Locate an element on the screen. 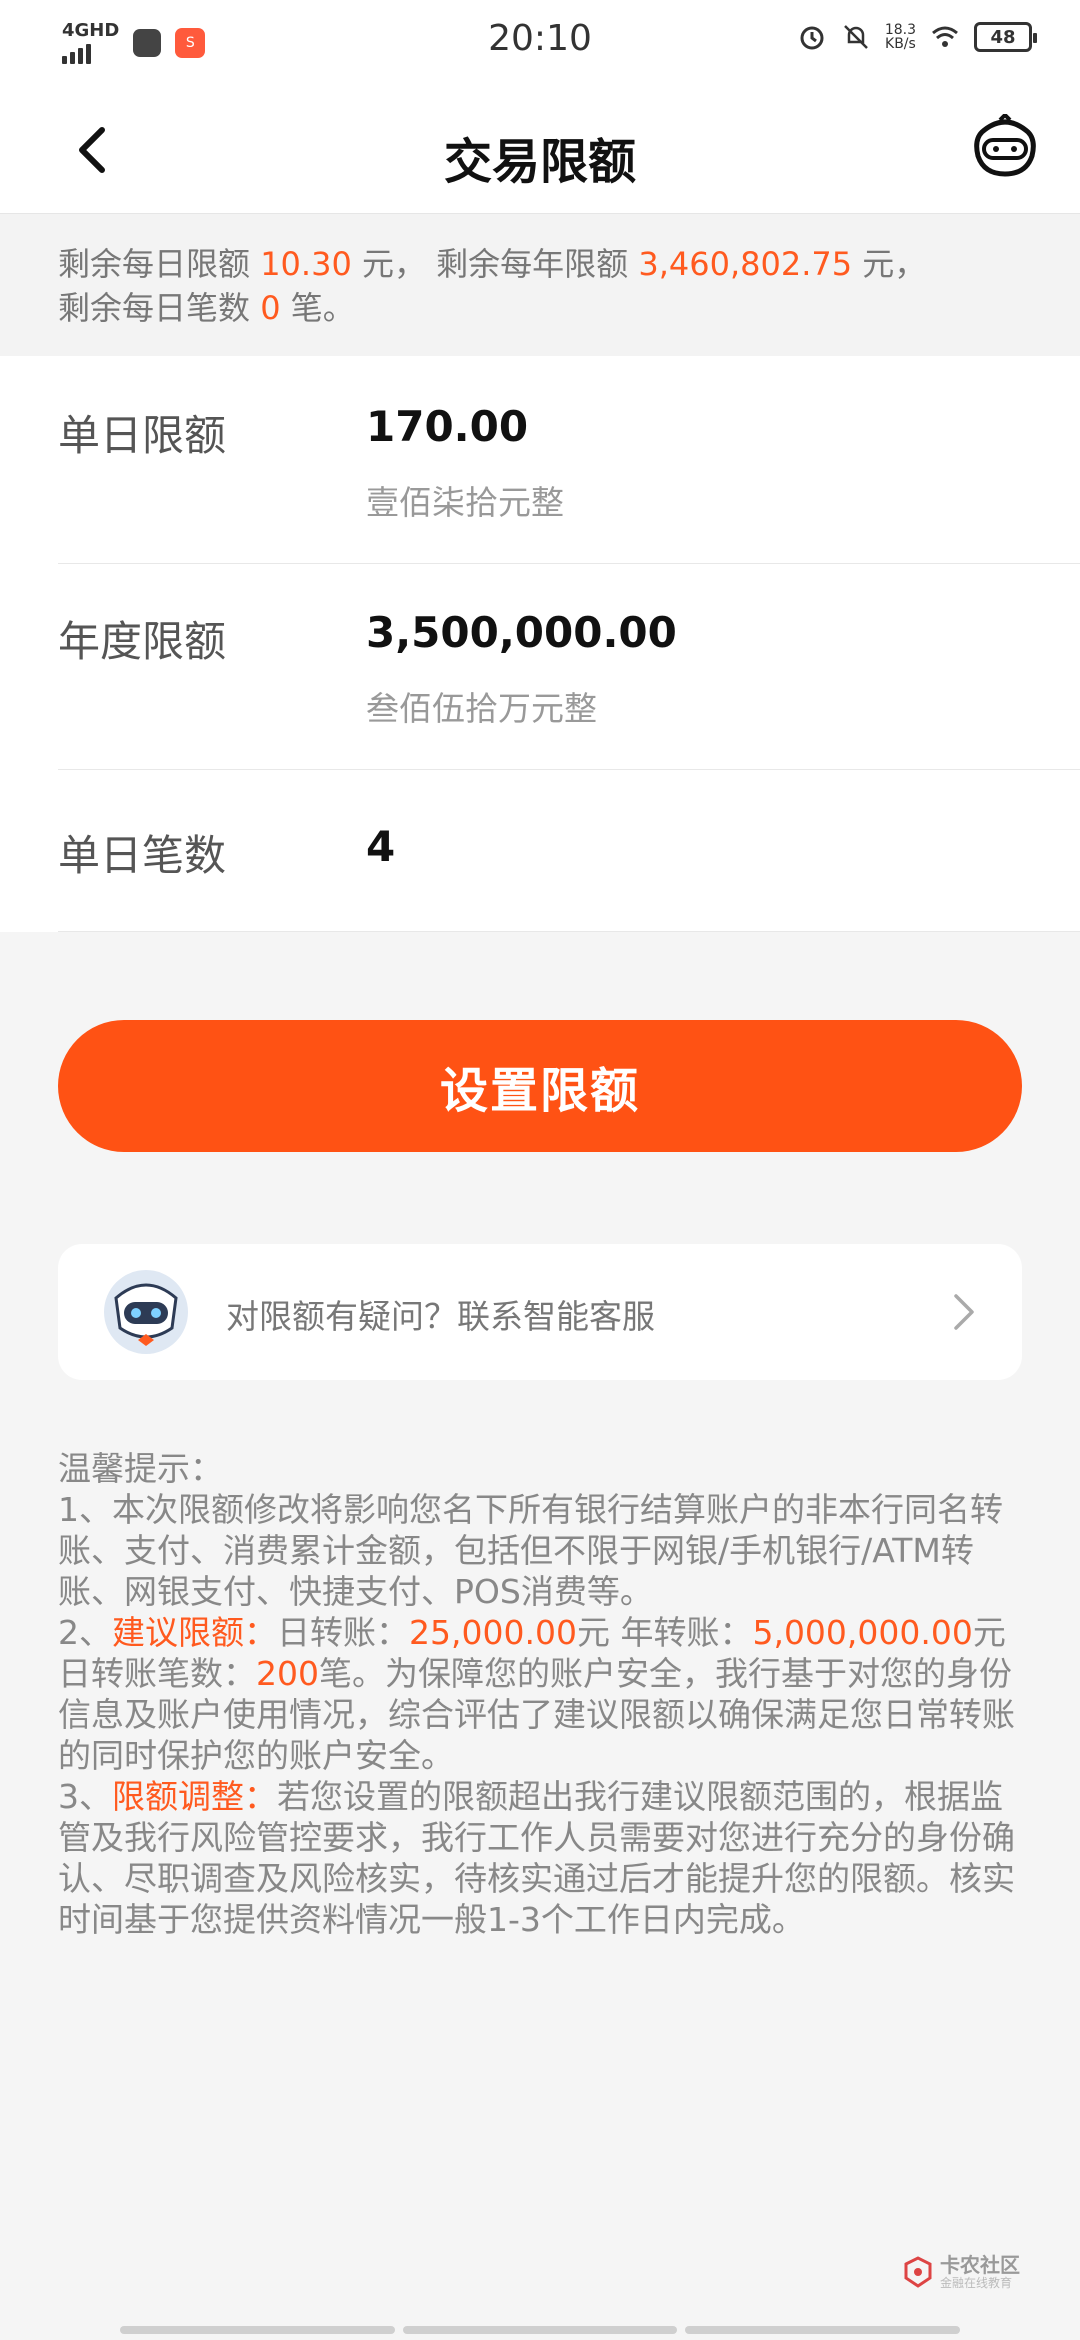  wifi-icon is located at coordinates (945, 36).